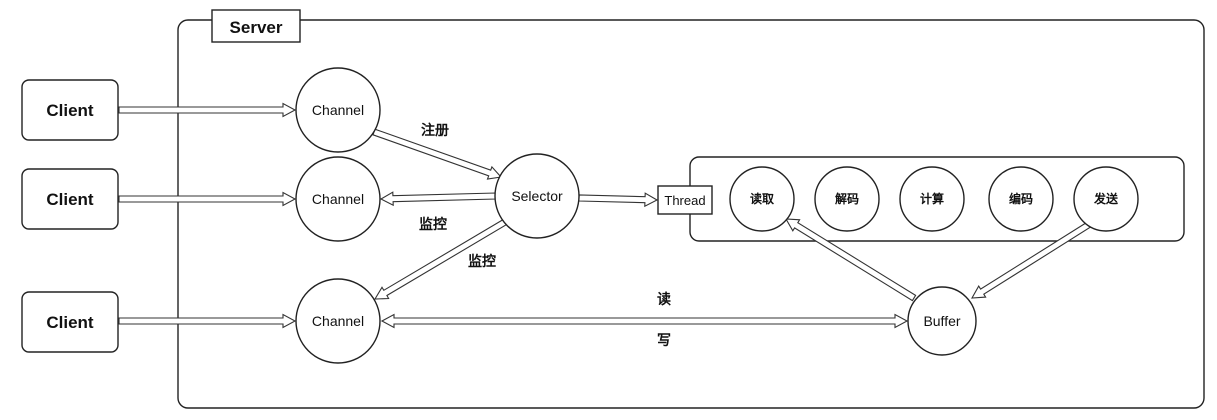 This screenshot has height=420, width=1217. What do you see at coordinates (644, 321) in the screenshot?
I see `arrow-read-write` at bounding box center [644, 321].